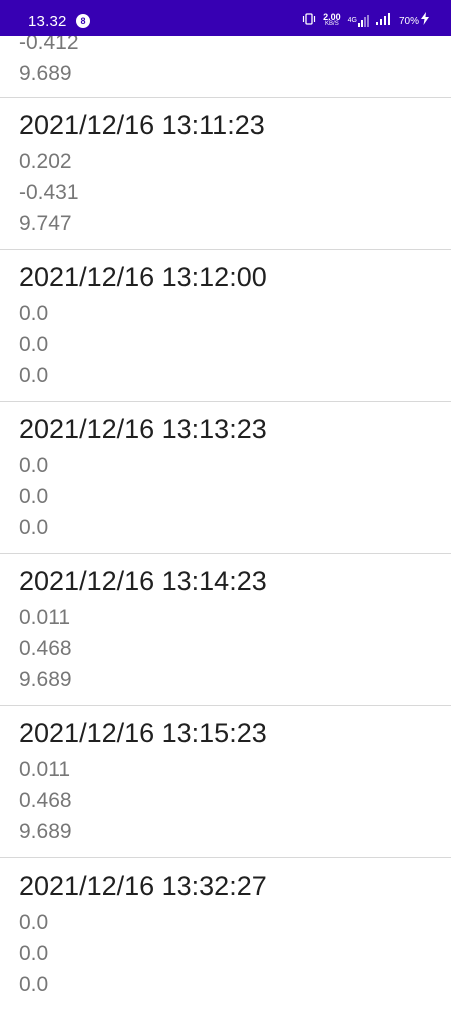 Image resolution: width=451 pixels, height=1011 pixels. I want to click on network-type: 4G, so click(352, 20).